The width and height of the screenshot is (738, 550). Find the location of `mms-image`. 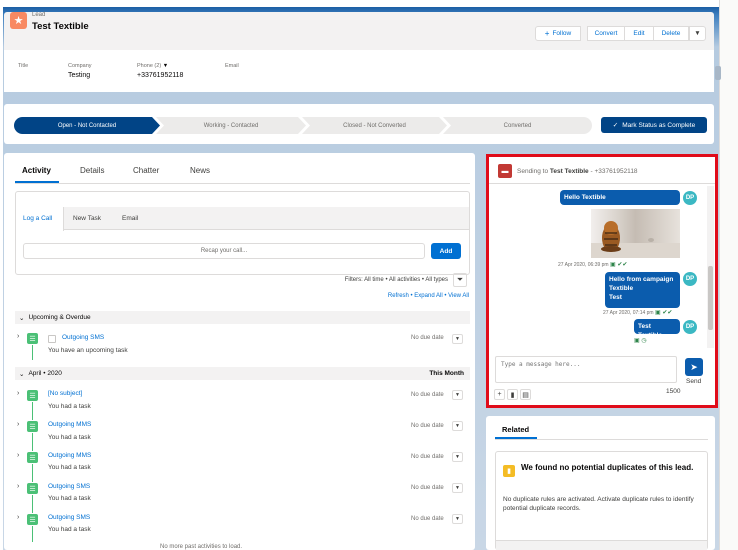

mms-image is located at coordinates (635, 233).